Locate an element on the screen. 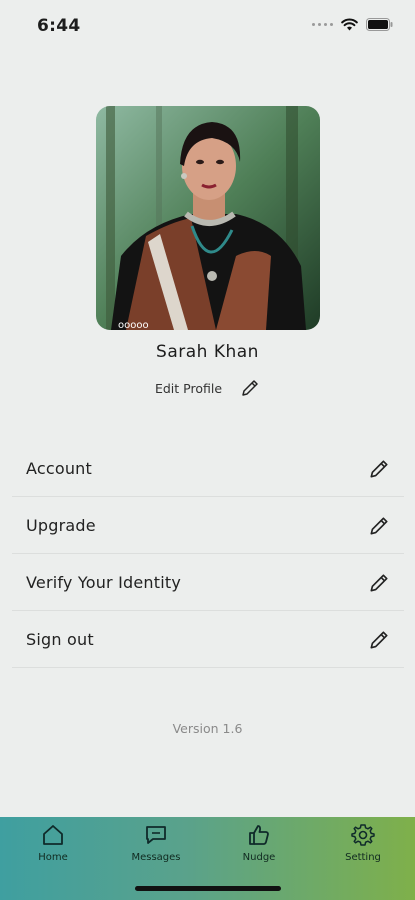  tab-messages: Messages is located at coordinates (156, 843).